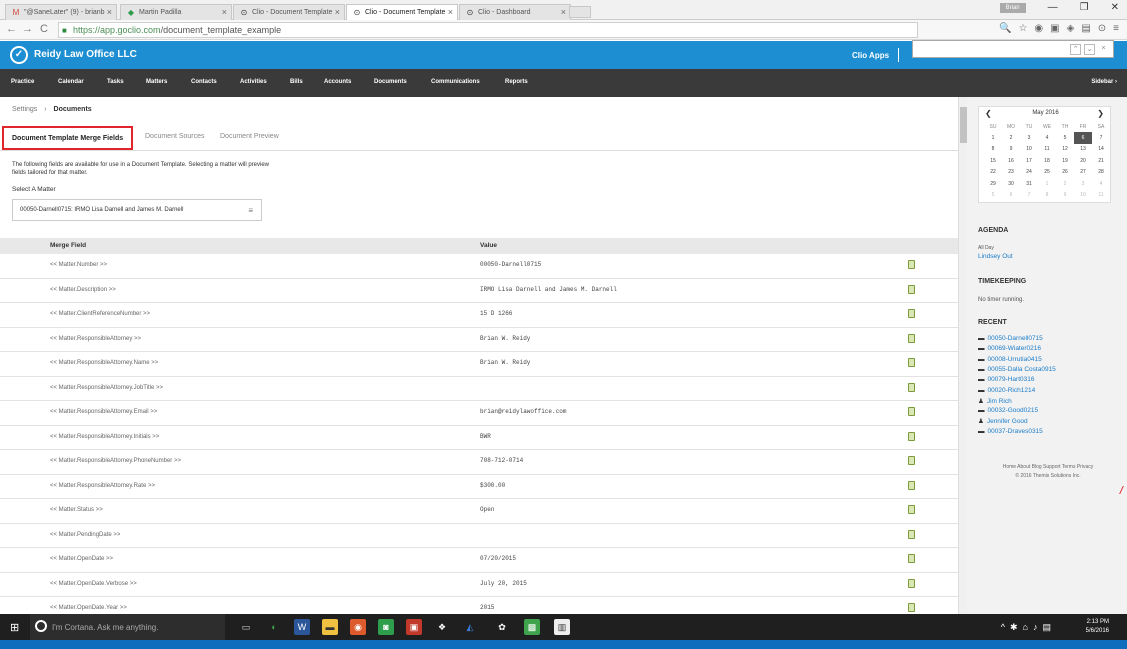 Image resolution: width=1127 pixels, height=649 pixels. Describe the element at coordinates (1101, 160) in the screenshot. I see `calendar-day: 21` at that location.